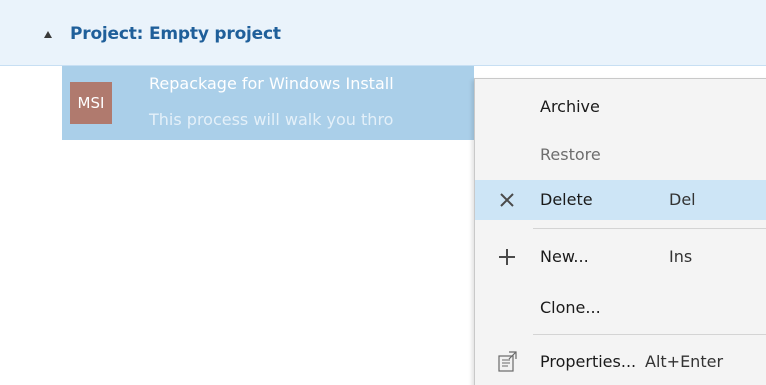  I want to click on msi-icon: MSI, so click(91, 103).